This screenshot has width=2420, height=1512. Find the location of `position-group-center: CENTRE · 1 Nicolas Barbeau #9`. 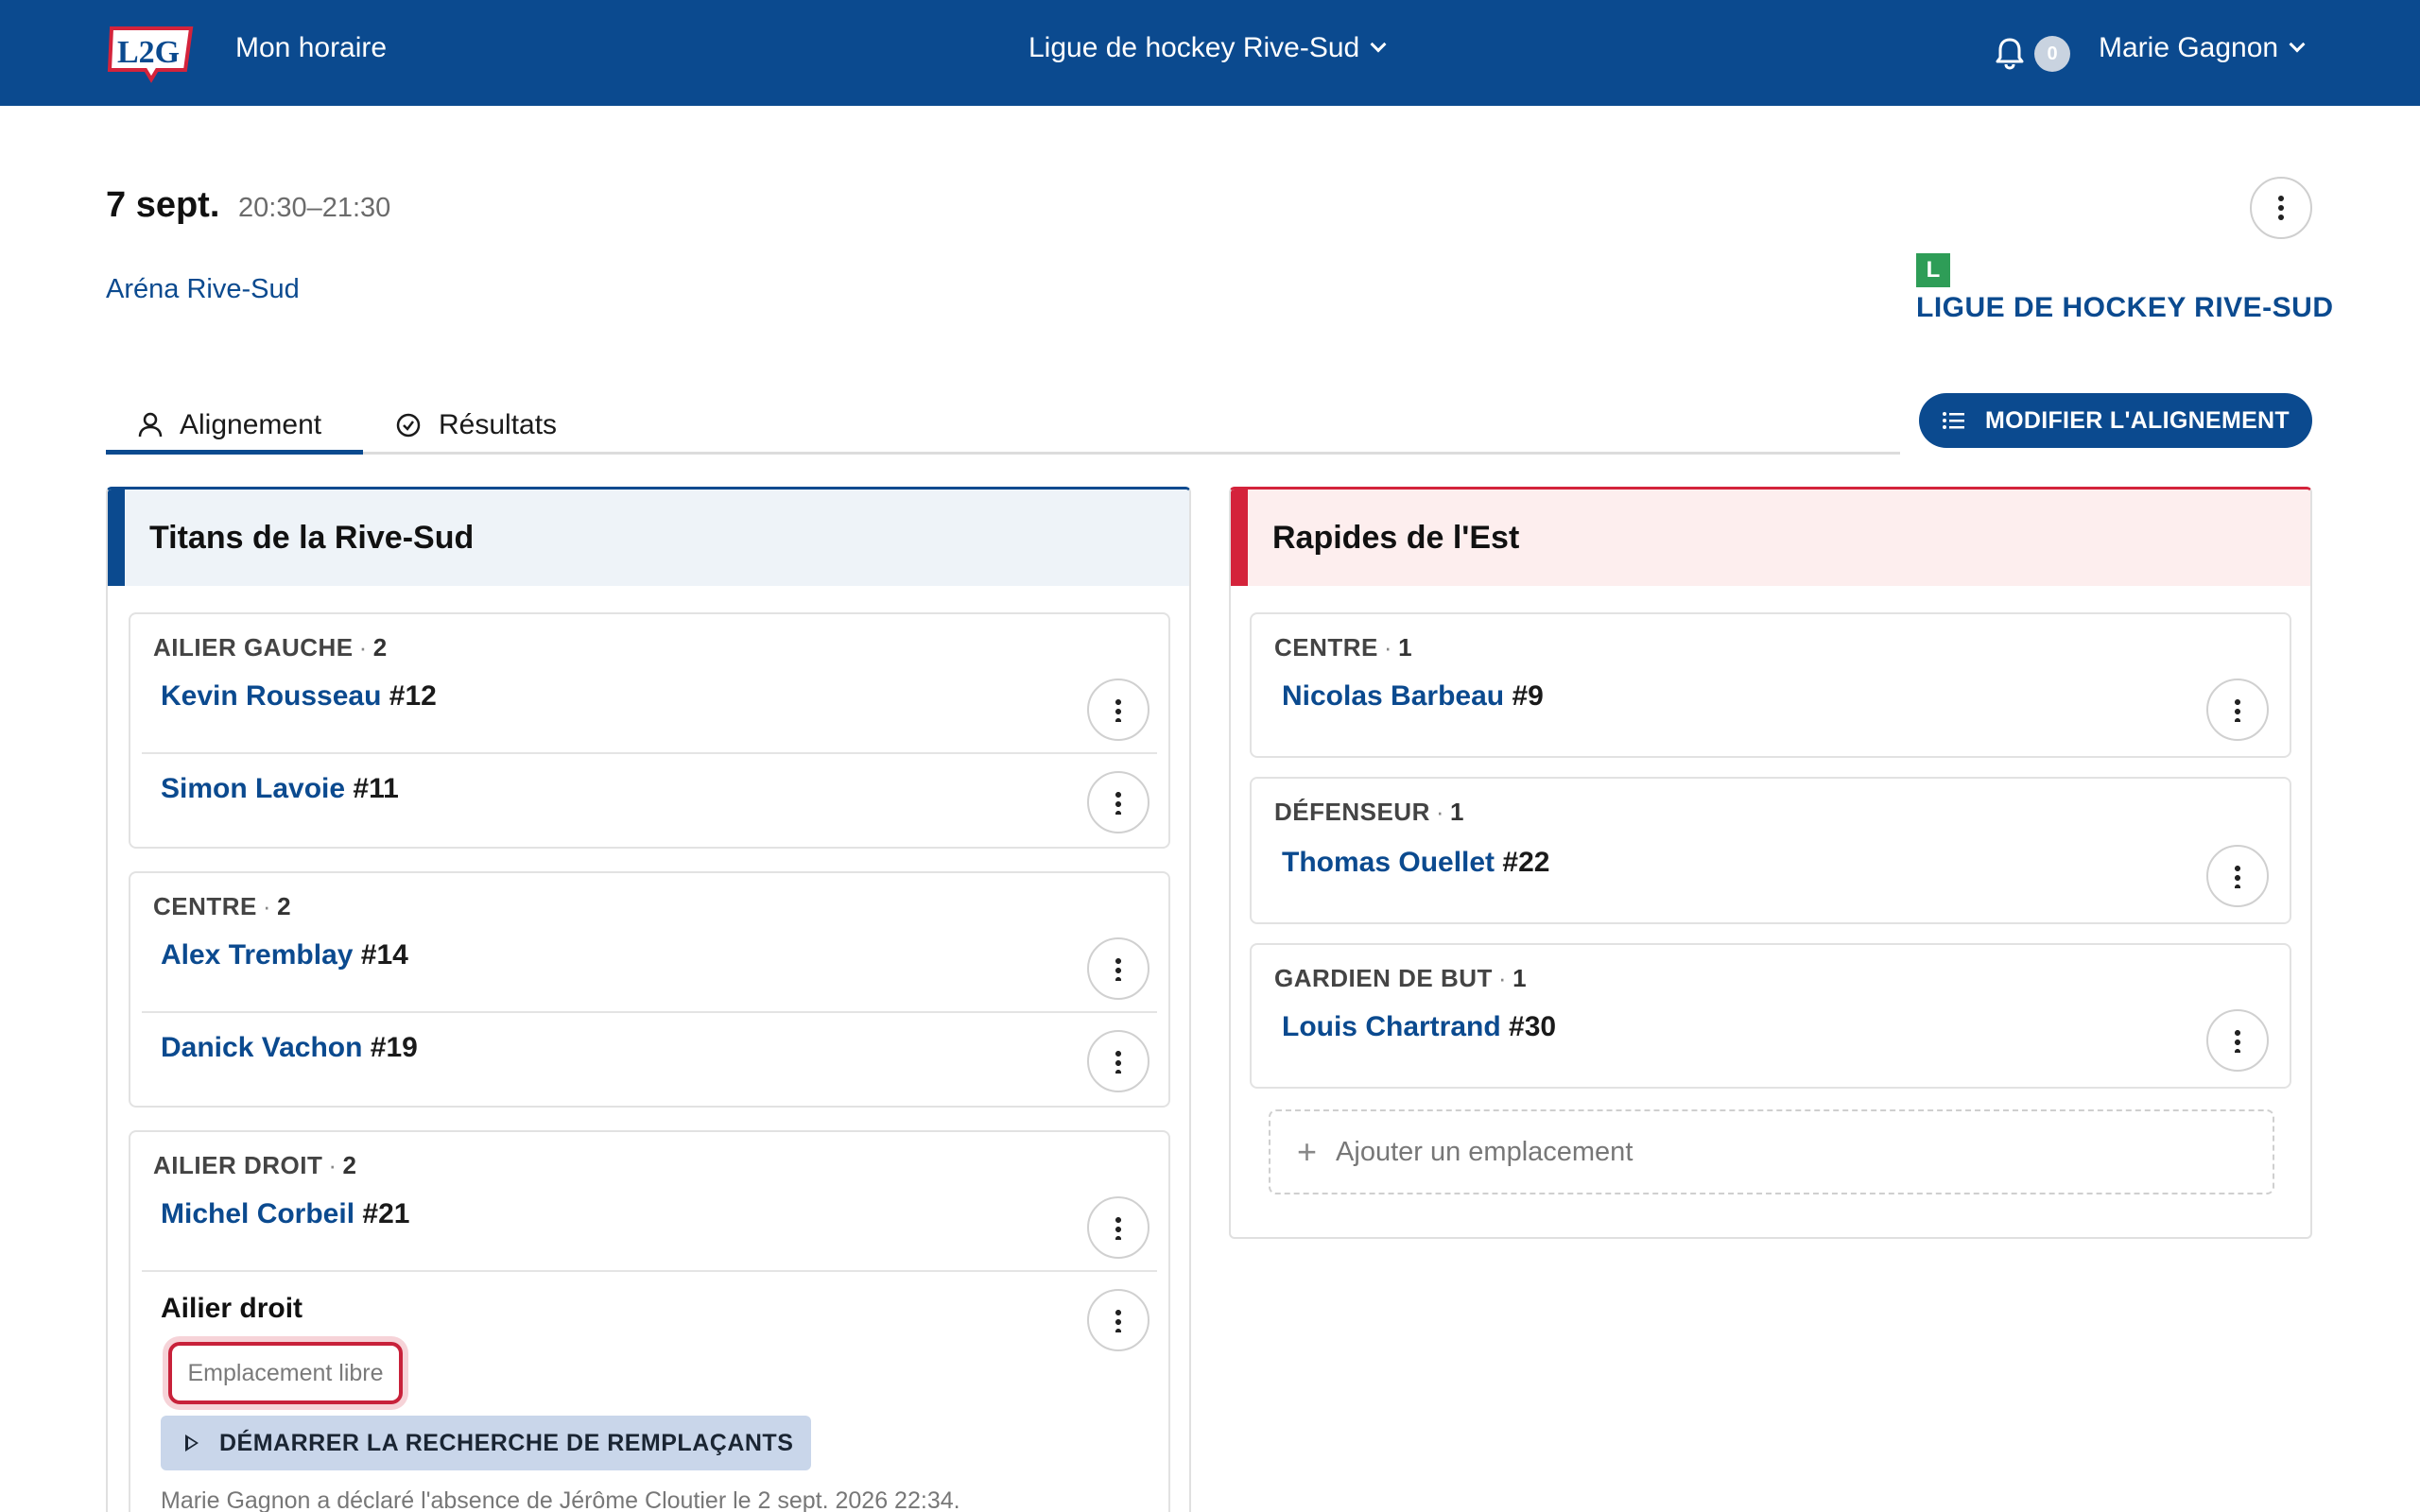

position-group-center: CENTRE · 1 Nicolas Barbeau #9 is located at coordinates (1770, 685).